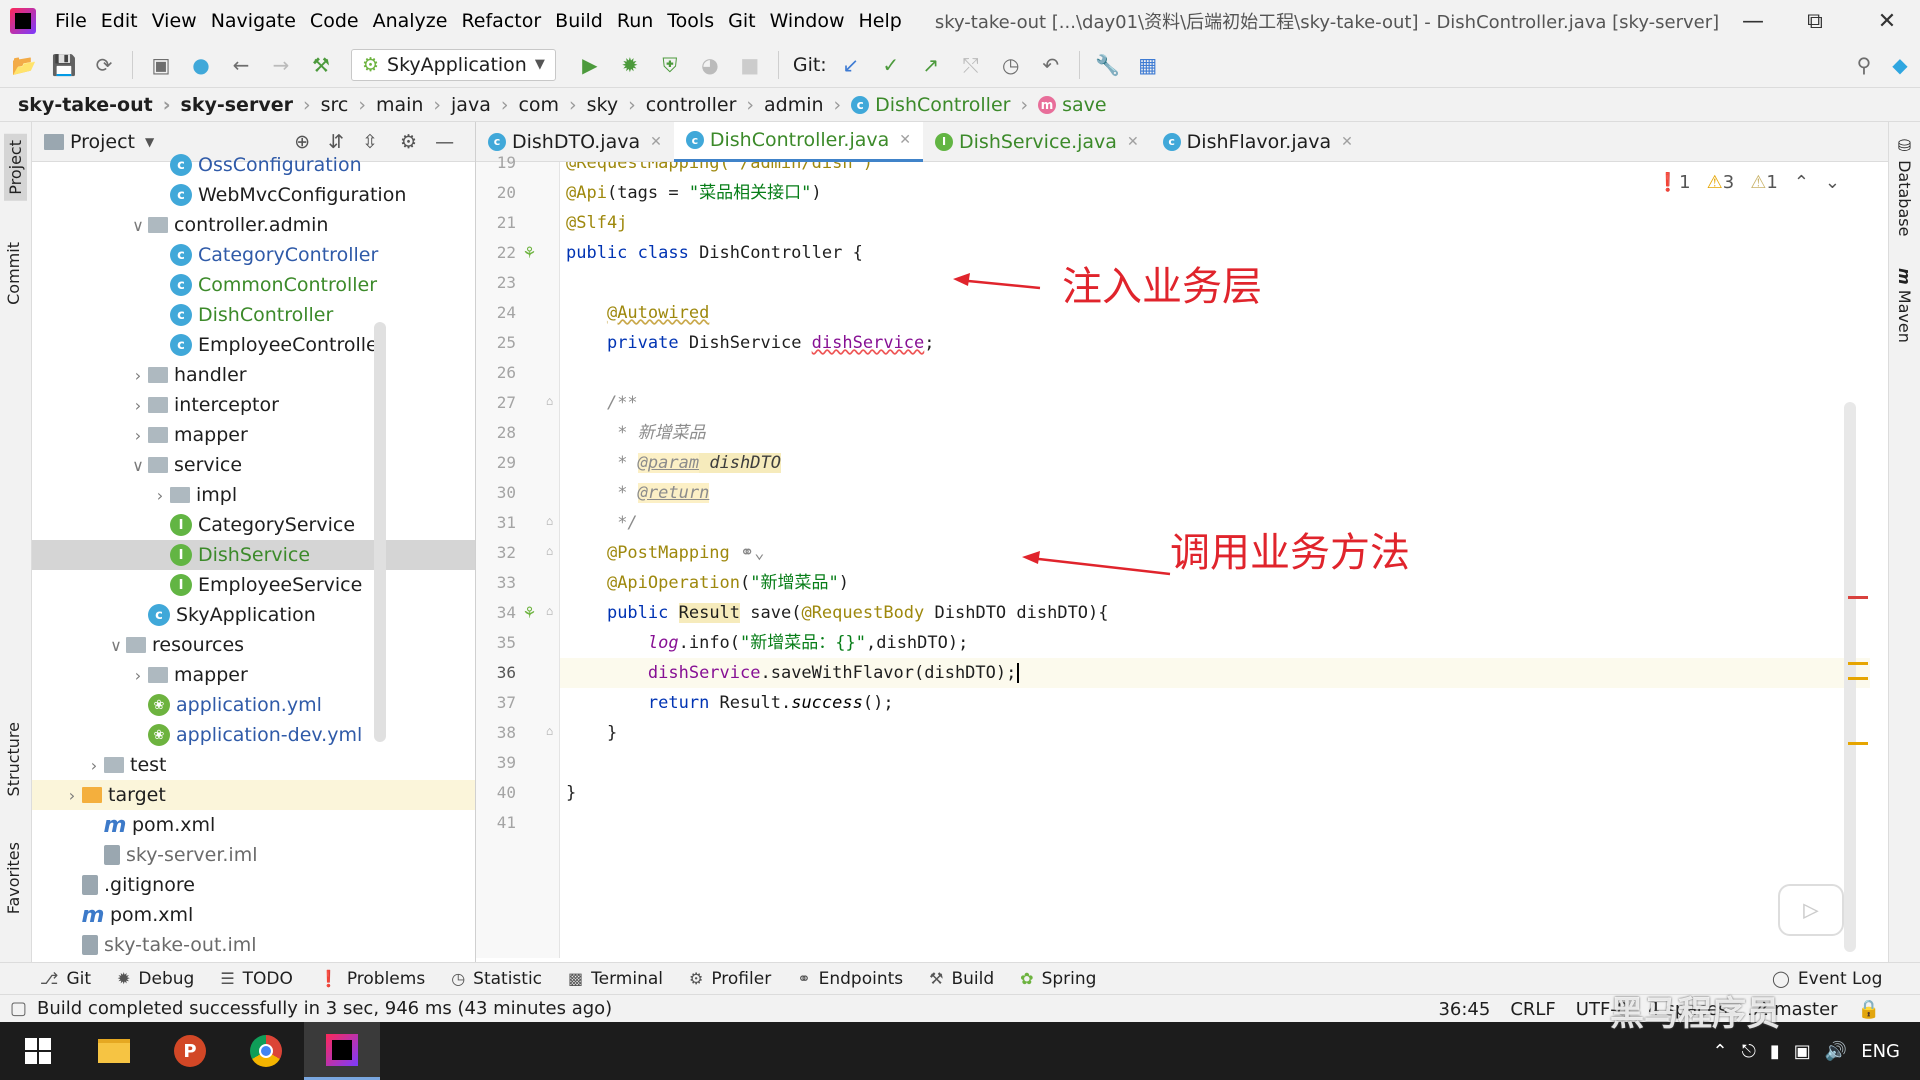 This screenshot has width=1920, height=1080. What do you see at coordinates (253, 345) in the screenshot?
I see `tree-item: c EmployeeController` at bounding box center [253, 345].